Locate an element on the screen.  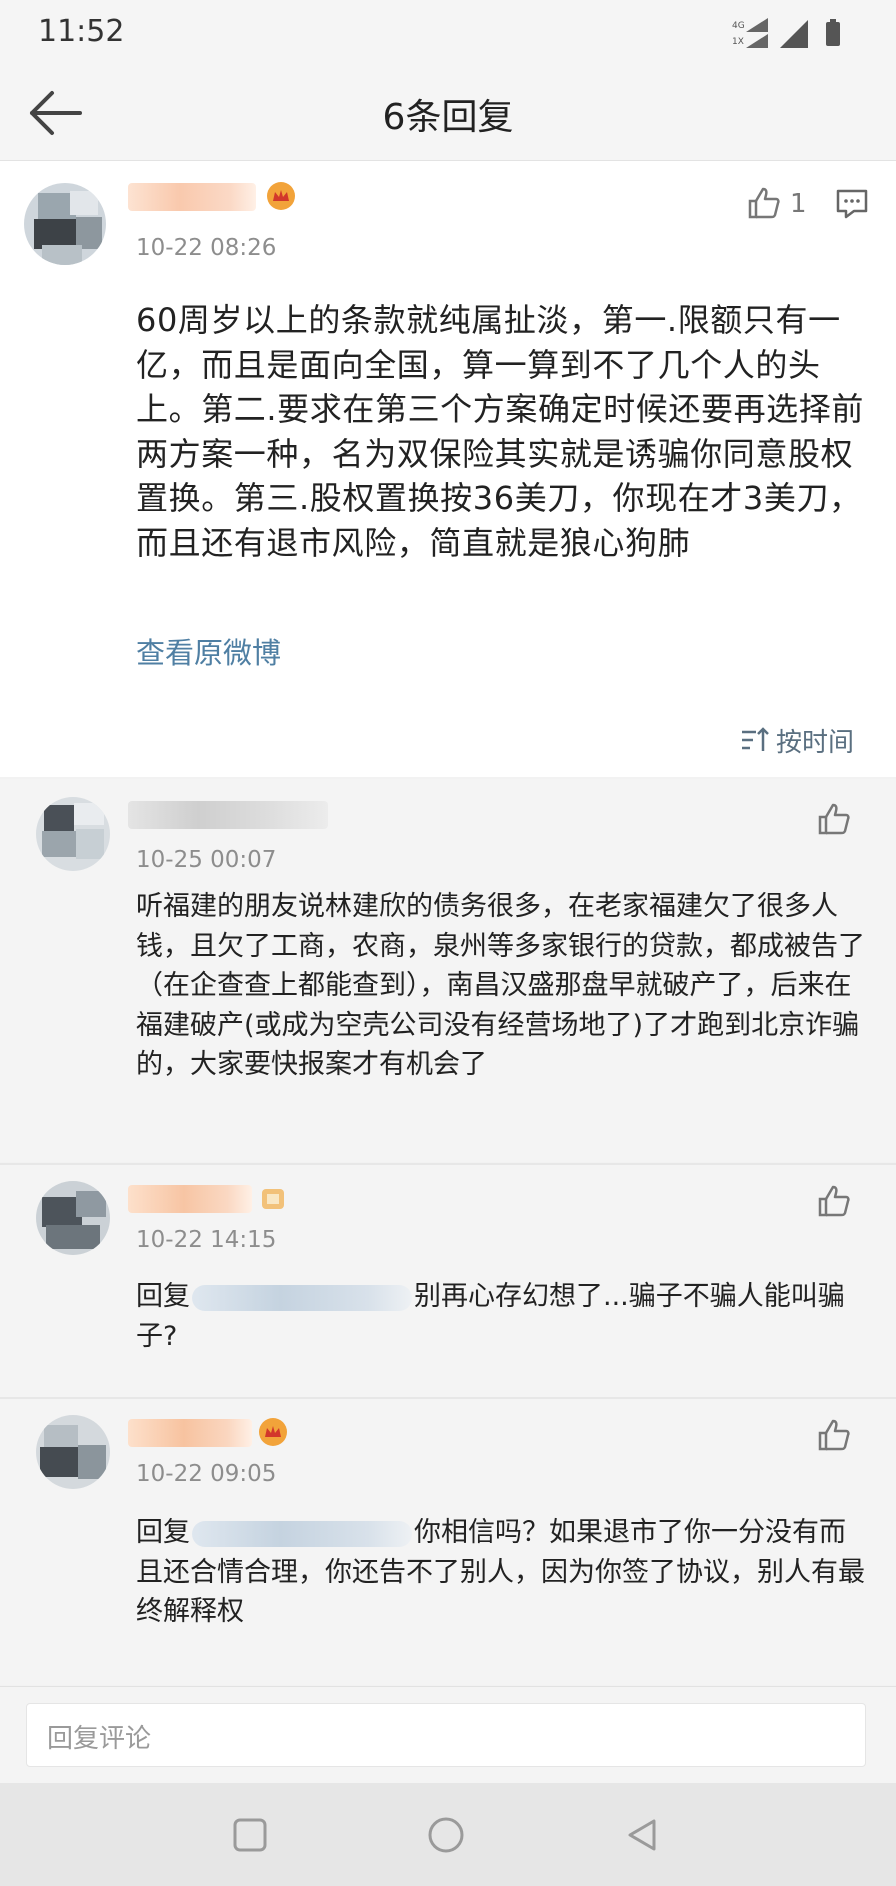
network-type-1x: 1X is located at coordinates (738, 42).